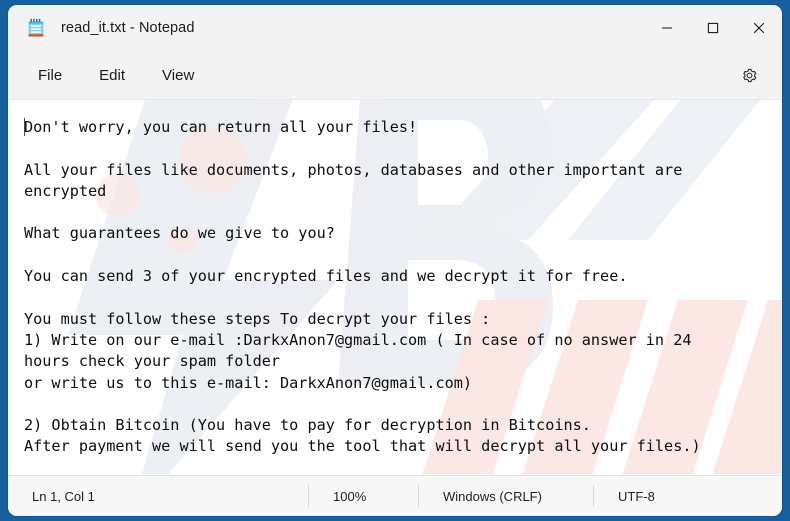  Describe the element at coordinates (24, 127) in the screenshot. I see `text-caret` at that location.